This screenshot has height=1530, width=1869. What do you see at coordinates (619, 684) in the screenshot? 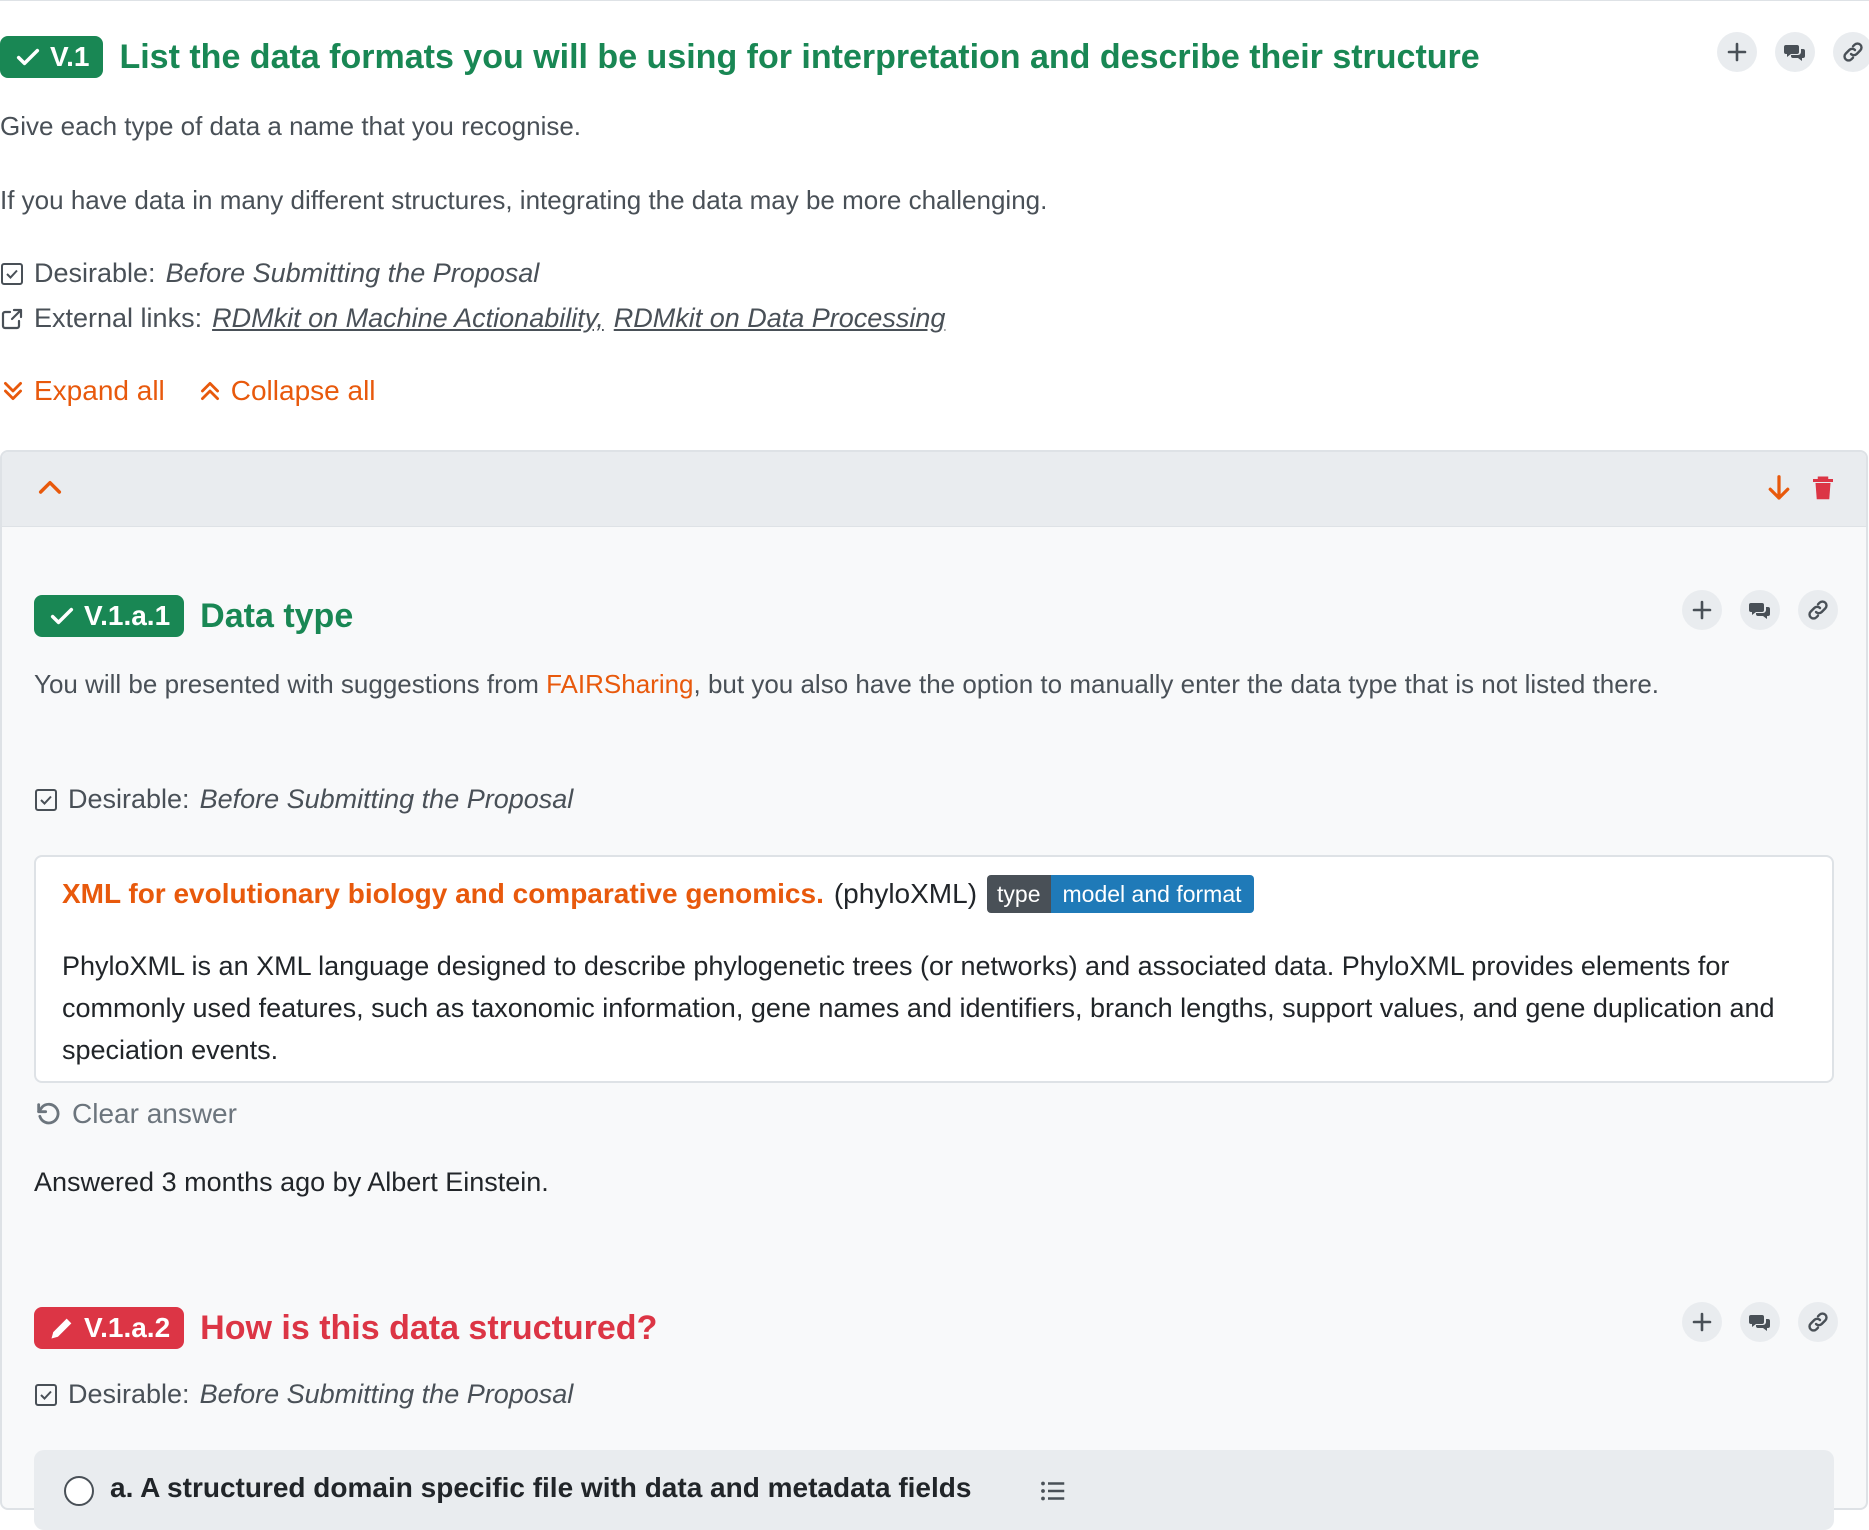
I see `fairsharing-link: FAIRSharing` at bounding box center [619, 684].